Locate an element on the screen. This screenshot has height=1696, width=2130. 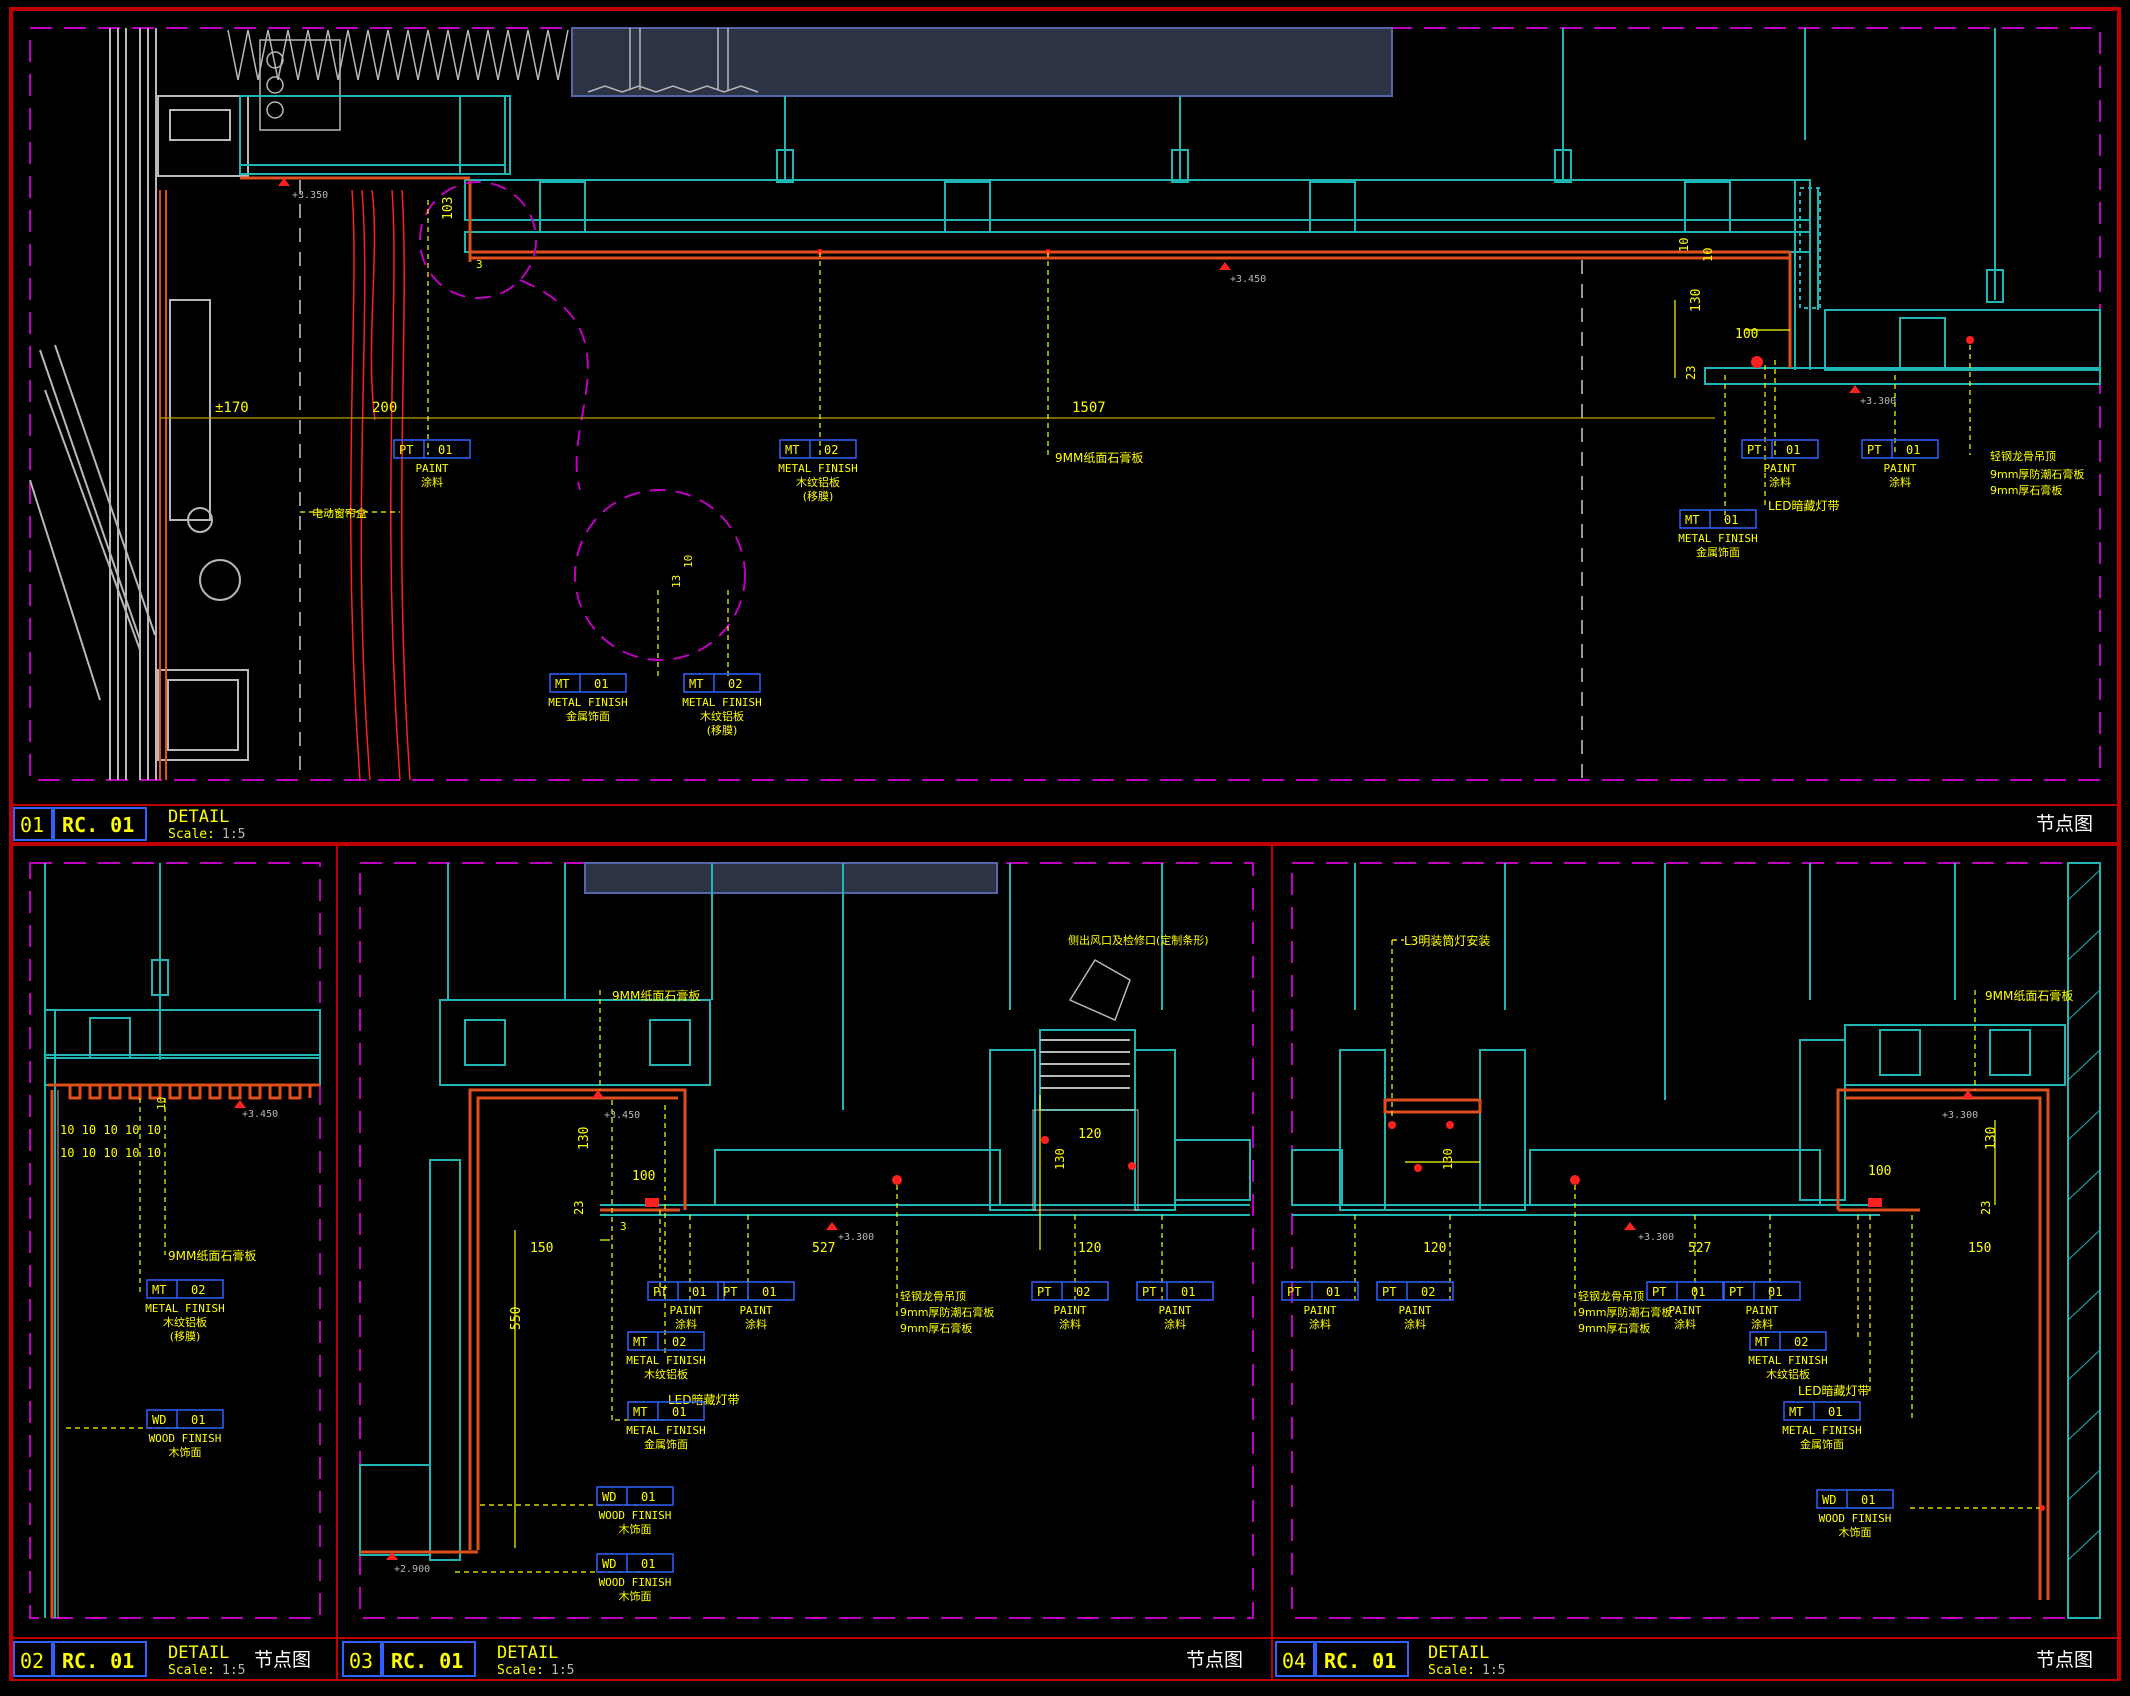
d3-dim-150: 150 is located at coordinates (541, 1248).